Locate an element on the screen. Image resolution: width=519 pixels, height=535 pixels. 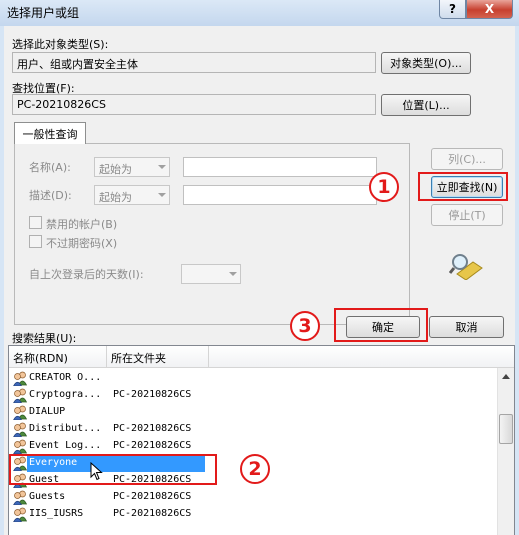
mouse-cursor-icon is located at coordinates (96, 471).